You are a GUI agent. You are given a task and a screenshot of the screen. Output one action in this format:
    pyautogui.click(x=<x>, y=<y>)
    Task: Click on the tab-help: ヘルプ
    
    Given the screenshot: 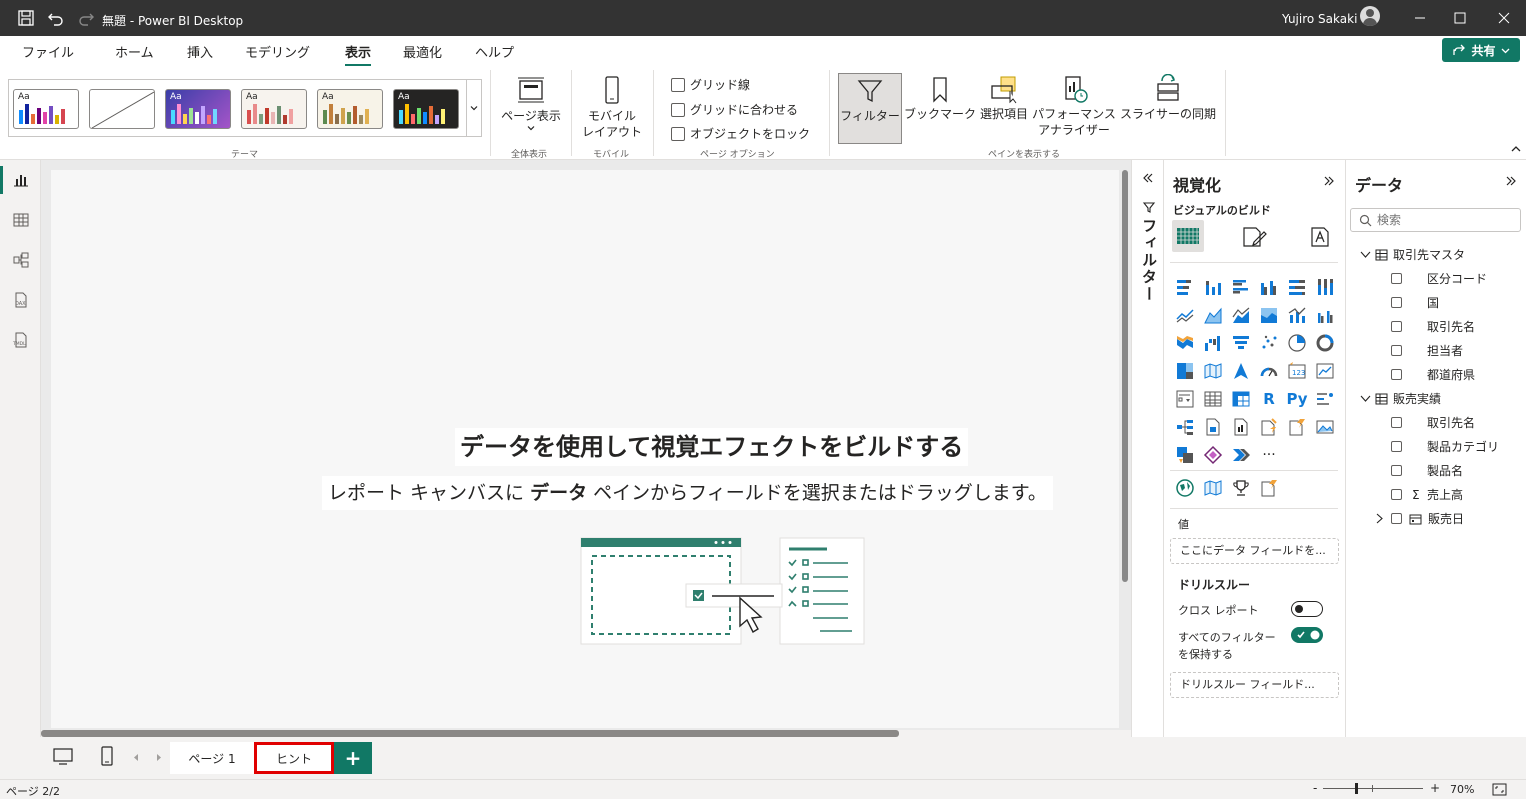 What is the action you would take?
    pyautogui.click(x=494, y=51)
    